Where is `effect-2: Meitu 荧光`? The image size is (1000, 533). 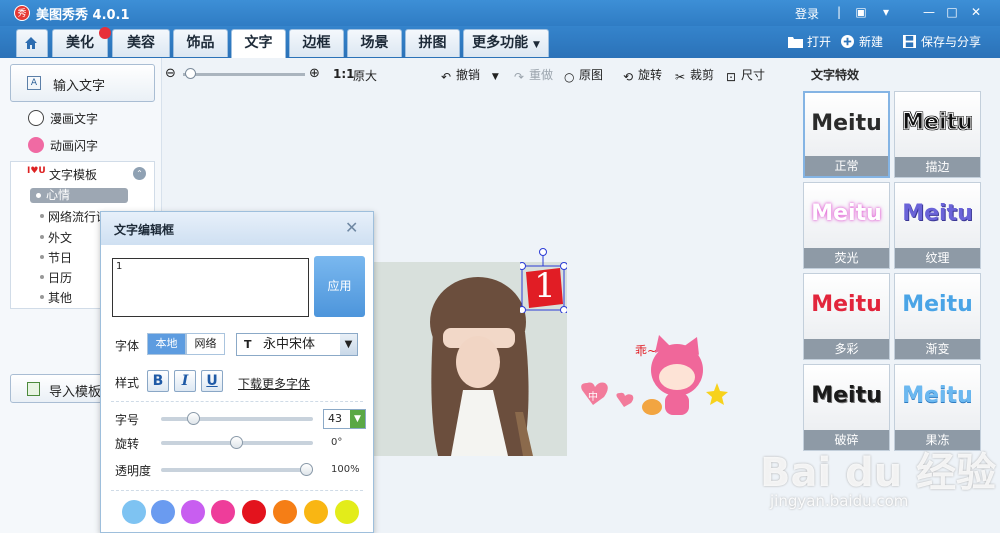
effect-2: Meitu 荧光 is located at coordinates (846, 225).